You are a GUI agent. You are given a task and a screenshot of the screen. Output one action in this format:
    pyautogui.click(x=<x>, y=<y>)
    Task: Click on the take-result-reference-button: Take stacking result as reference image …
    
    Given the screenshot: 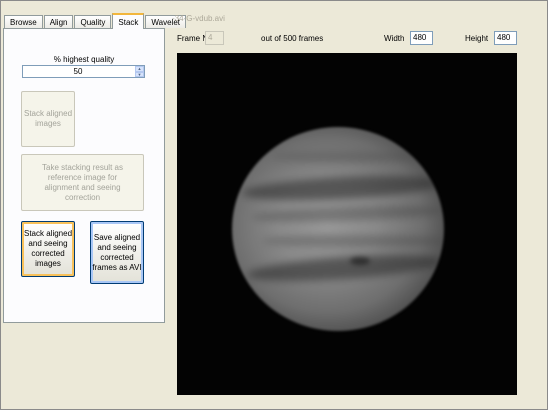 What is the action you would take?
    pyautogui.click(x=82, y=182)
    